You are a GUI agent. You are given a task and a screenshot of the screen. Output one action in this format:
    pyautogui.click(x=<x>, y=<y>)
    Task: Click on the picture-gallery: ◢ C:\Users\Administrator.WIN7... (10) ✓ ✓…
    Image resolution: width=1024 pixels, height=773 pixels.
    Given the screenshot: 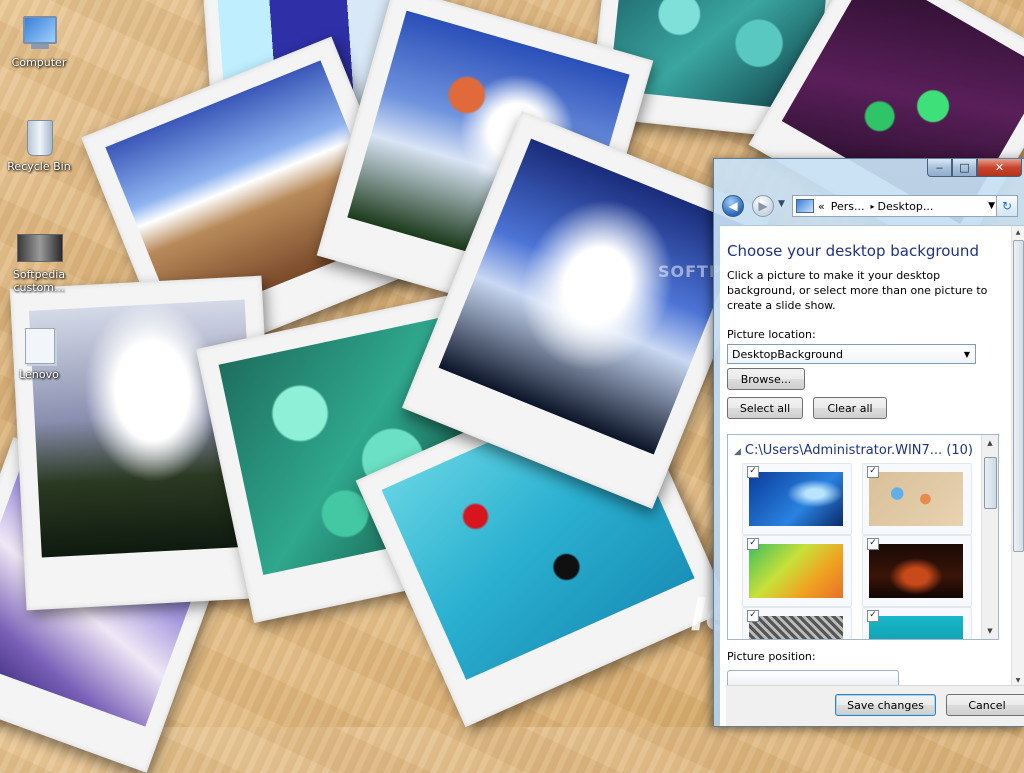 What is the action you would take?
    pyautogui.click(x=863, y=537)
    